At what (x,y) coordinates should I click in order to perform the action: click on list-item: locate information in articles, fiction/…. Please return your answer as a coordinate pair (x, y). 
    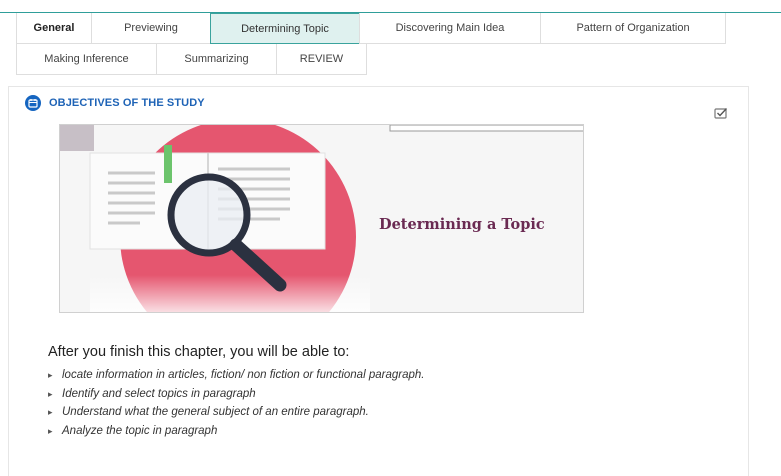
    Looking at the image, I should click on (235, 375).